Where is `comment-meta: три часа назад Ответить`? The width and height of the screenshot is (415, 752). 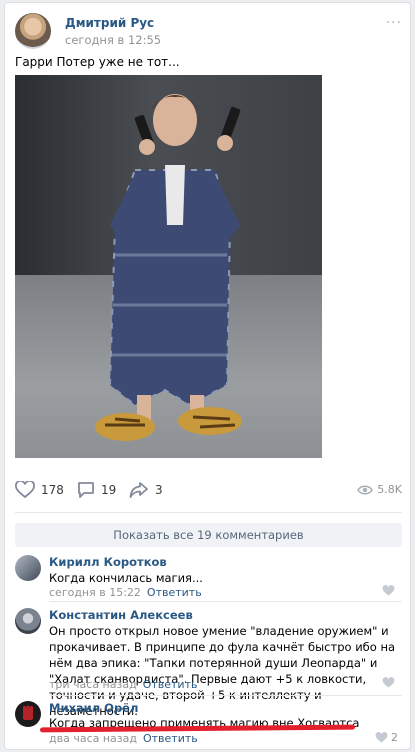 comment-meta: три часа назад Ответить is located at coordinates (123, 684).